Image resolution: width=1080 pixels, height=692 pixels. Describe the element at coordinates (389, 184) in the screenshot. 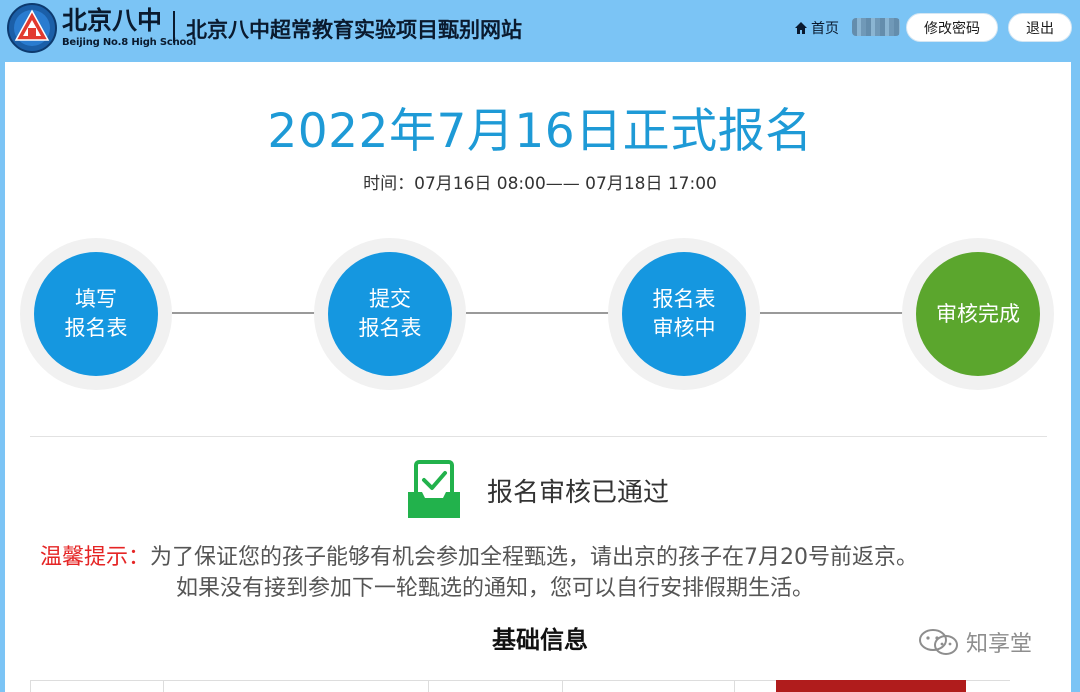

I see `time-label: 时间：` at that location.